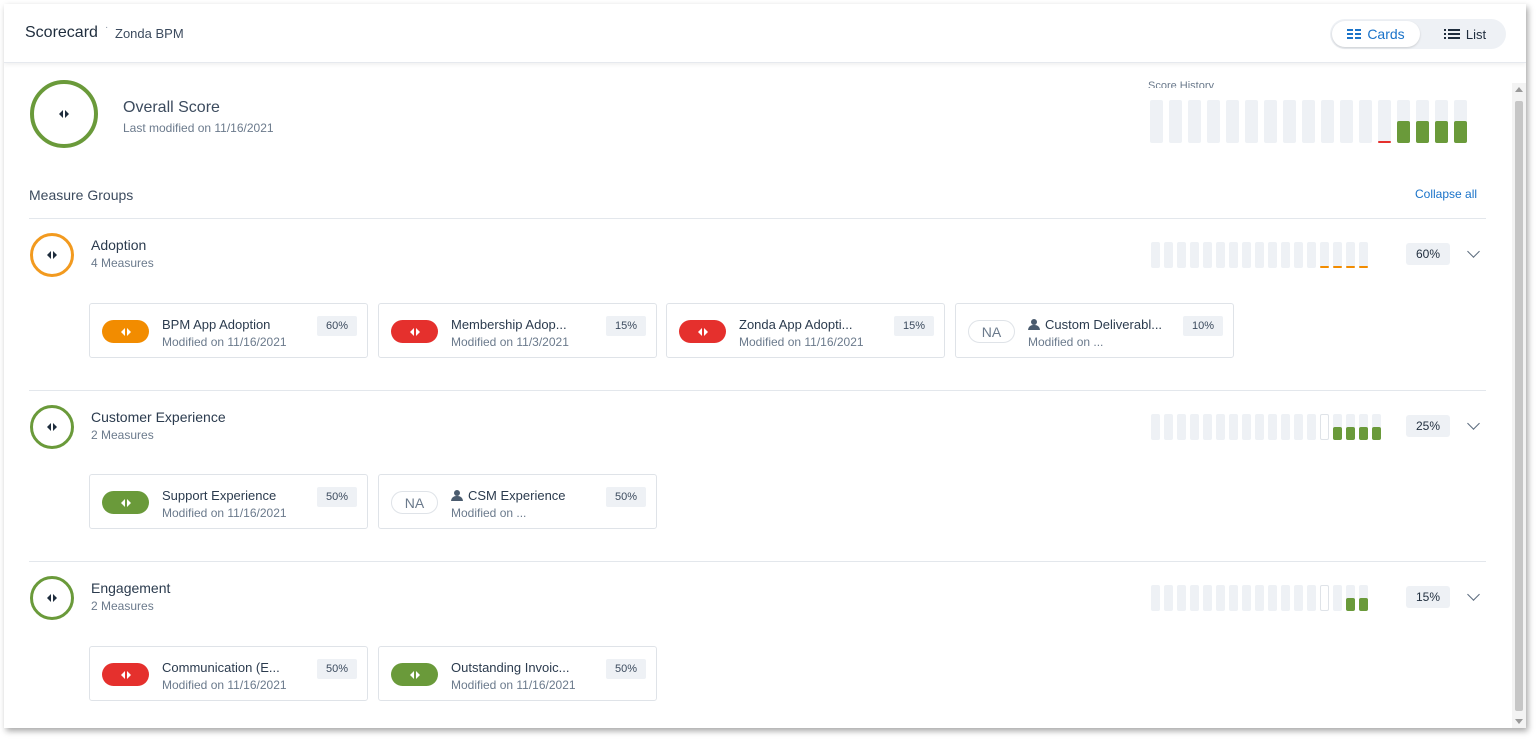 This screenshot has width=1539, height=740. Describe the element at coordinates (1519, 721) in the screenshot. I see `scroll-down-arrow-icon` at that location.